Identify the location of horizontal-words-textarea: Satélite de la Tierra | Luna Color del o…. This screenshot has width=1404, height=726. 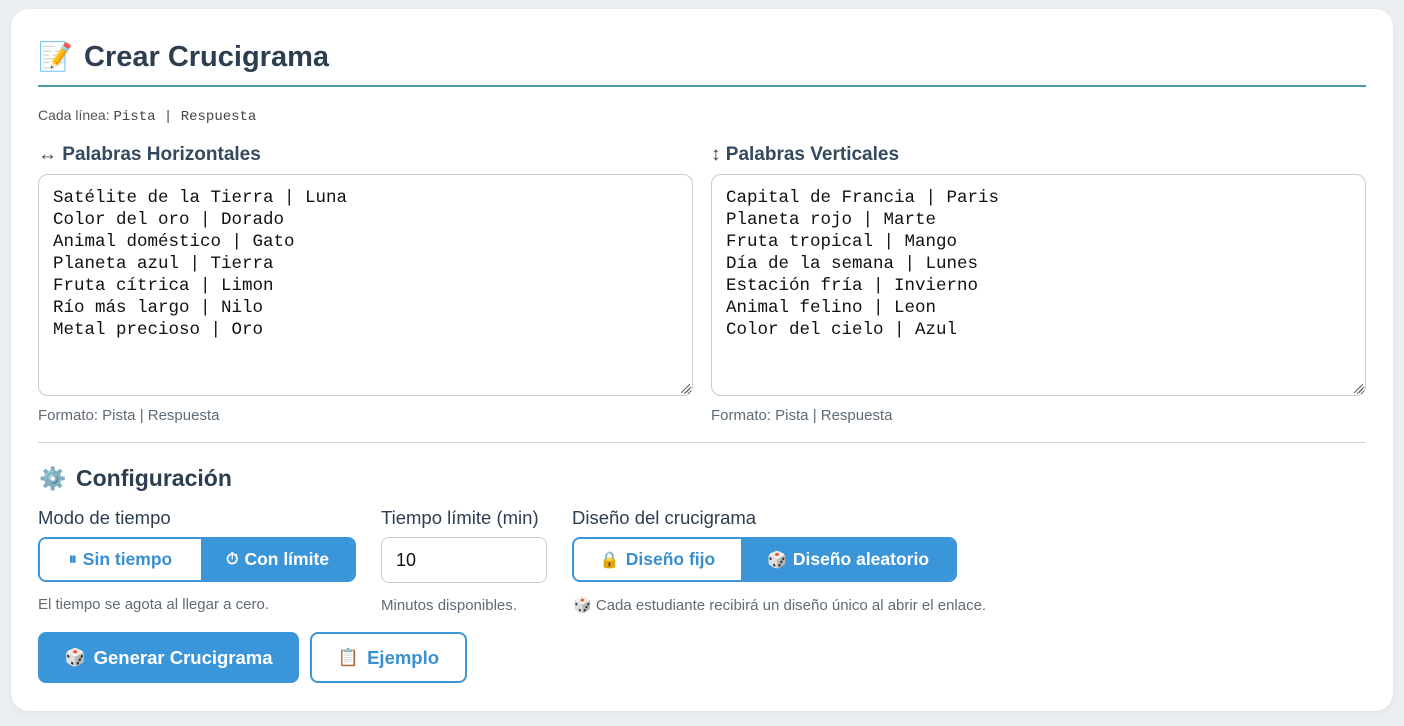
(365, 285).